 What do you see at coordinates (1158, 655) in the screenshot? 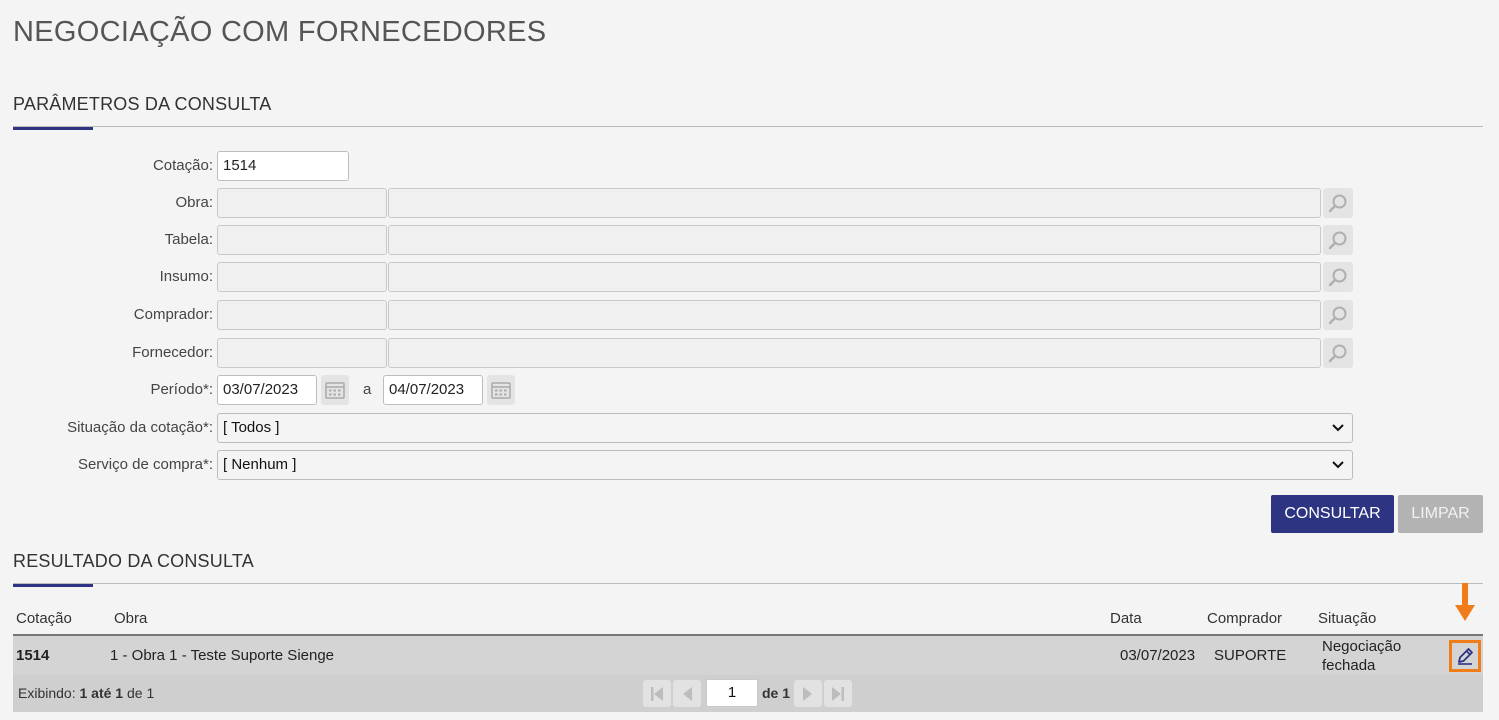
I see `cell-data: 03/07/2023` at bounding box center [1158, 655].